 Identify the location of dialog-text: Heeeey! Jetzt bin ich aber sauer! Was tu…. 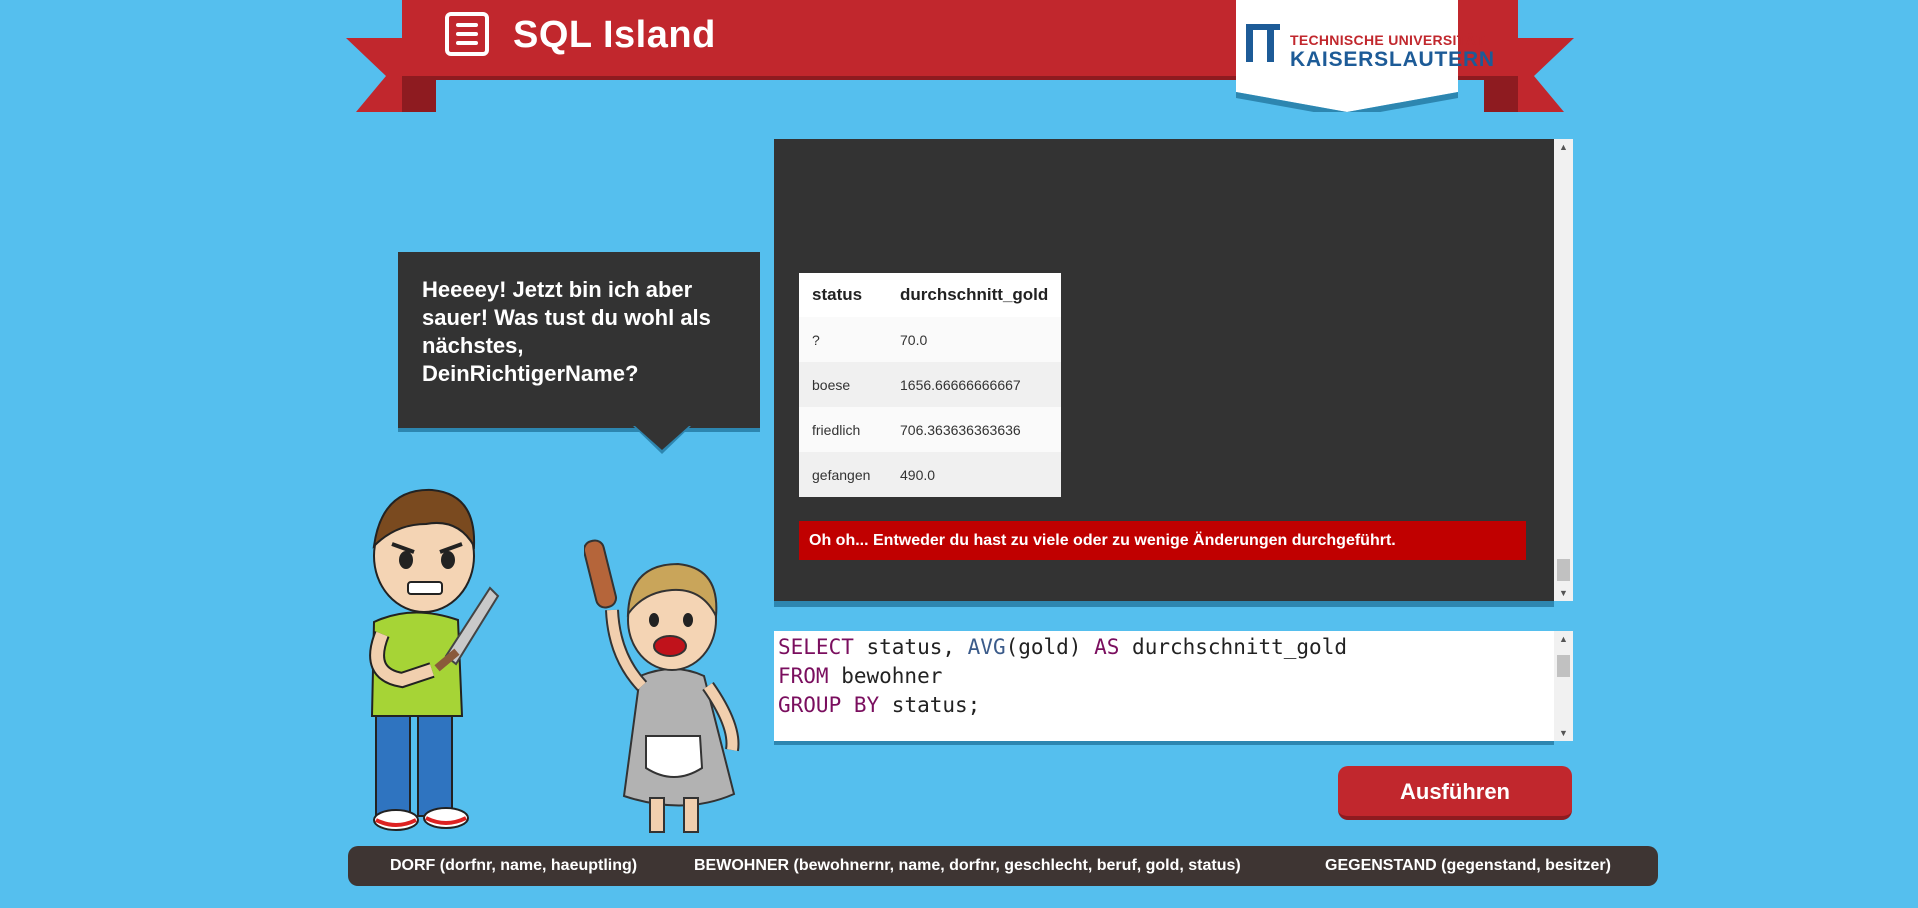
(566, 331).